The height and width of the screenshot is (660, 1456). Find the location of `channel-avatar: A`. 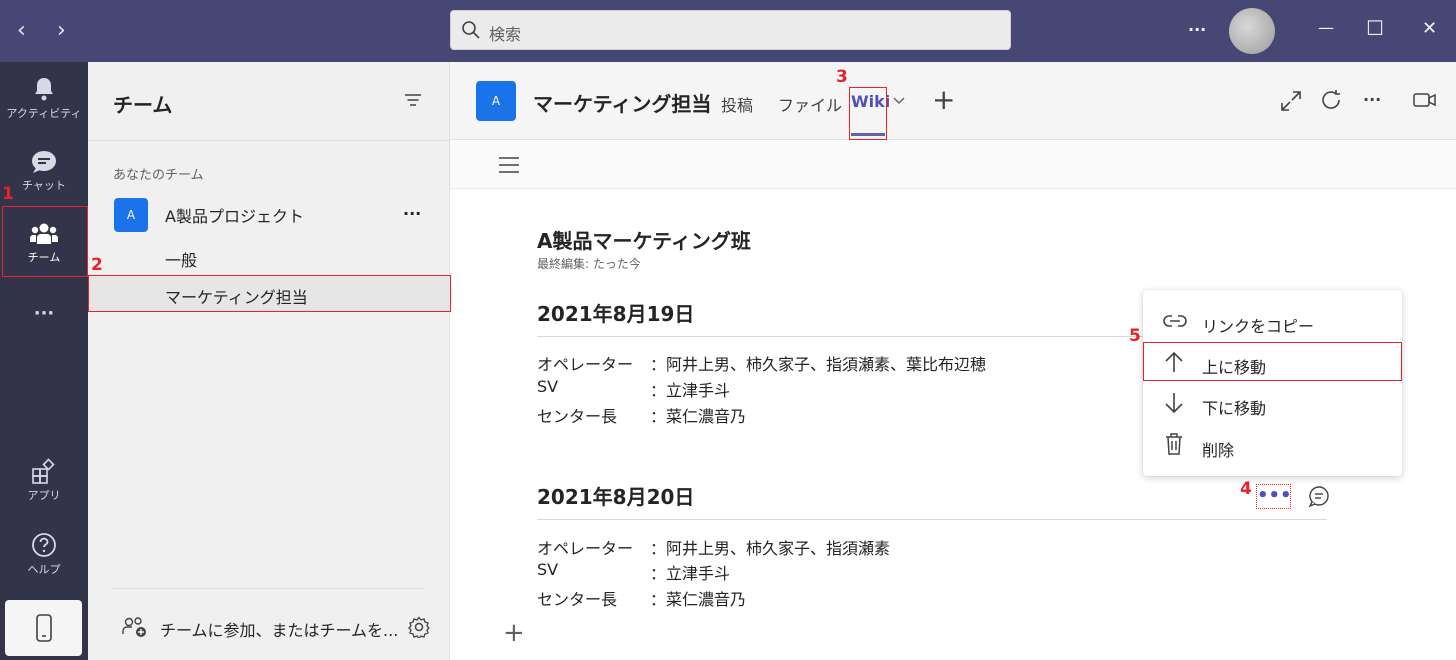

channel-avatar: A is located at coordinates (496, 101).